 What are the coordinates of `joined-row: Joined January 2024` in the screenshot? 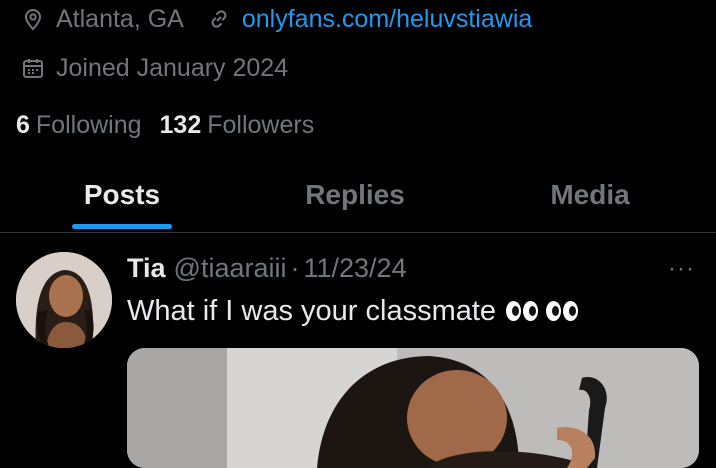 It's located at (154, 68).